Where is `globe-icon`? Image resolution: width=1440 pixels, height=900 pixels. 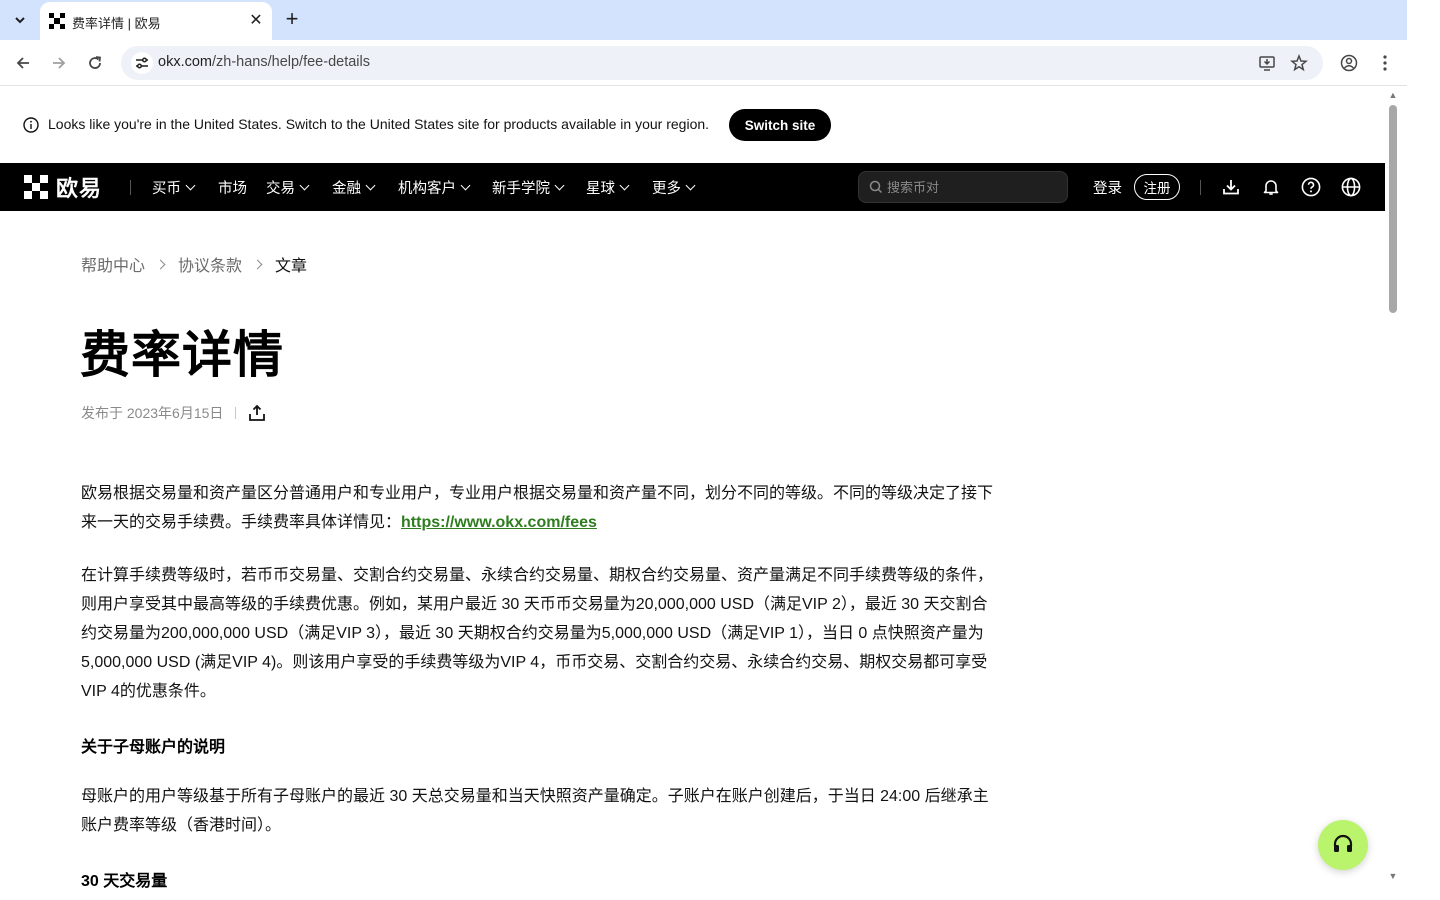
globe-icon is located at coordinates (1351, 187).